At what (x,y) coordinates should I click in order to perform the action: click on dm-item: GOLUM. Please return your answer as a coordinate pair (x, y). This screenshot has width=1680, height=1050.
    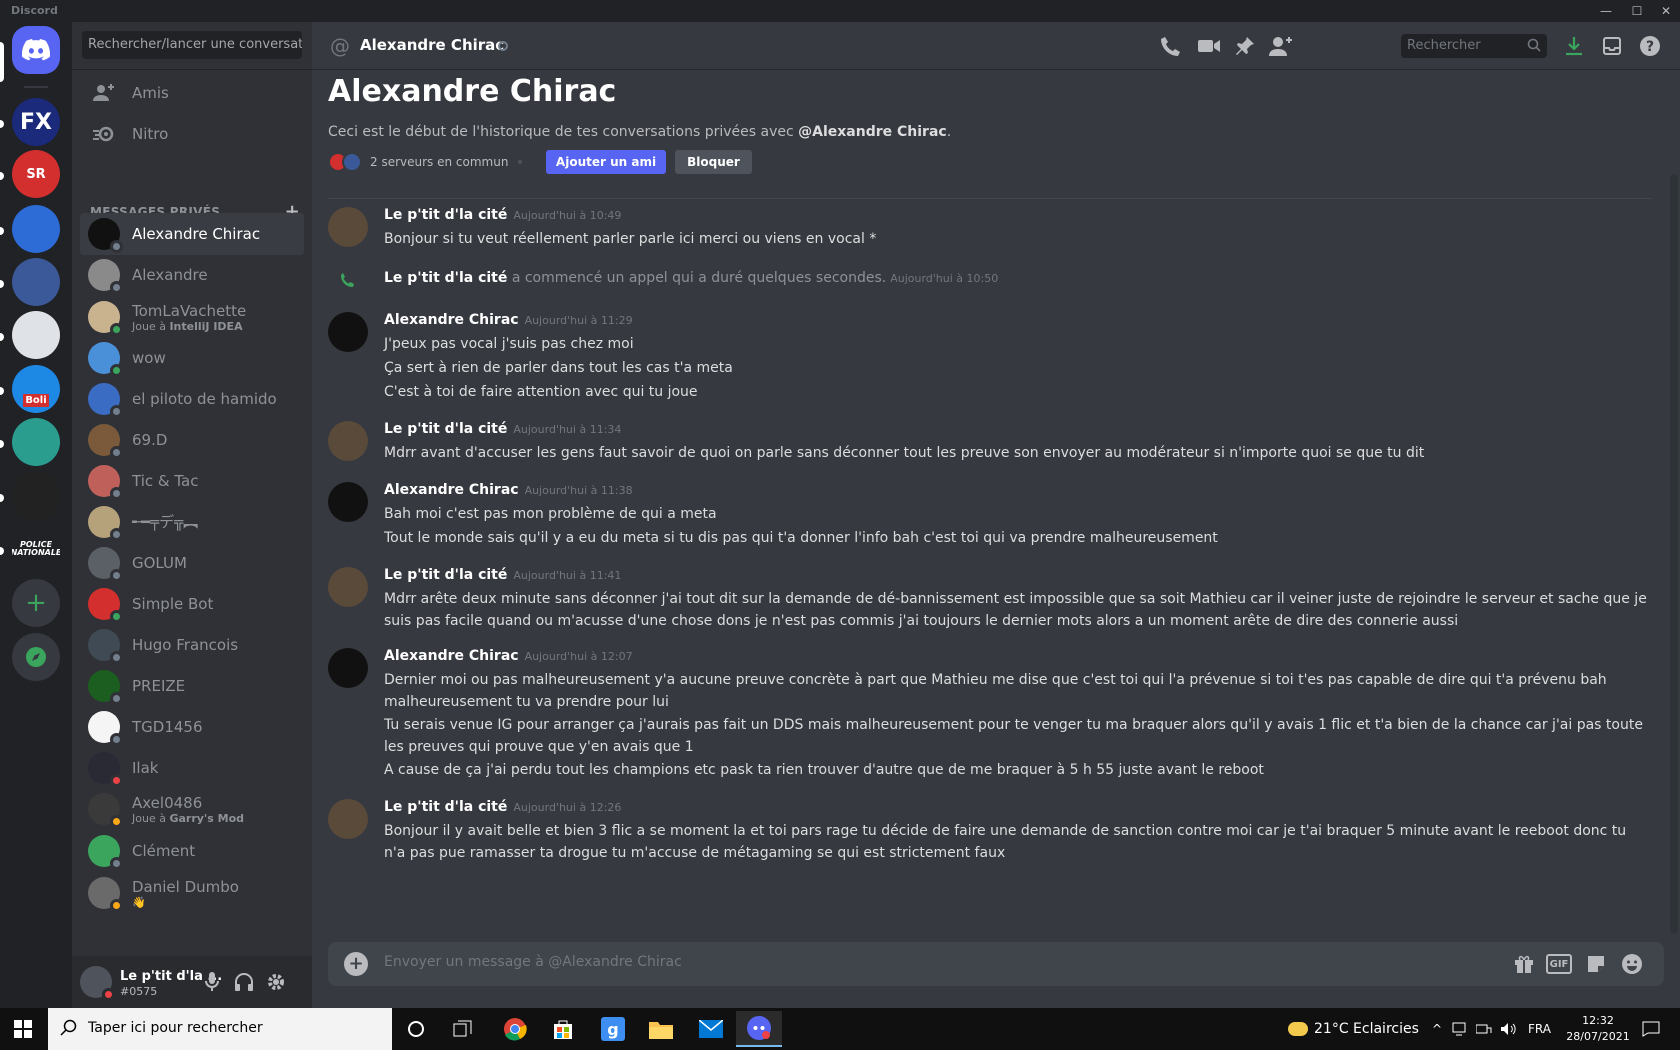
    Looking at the image, I should click on (192, 563).